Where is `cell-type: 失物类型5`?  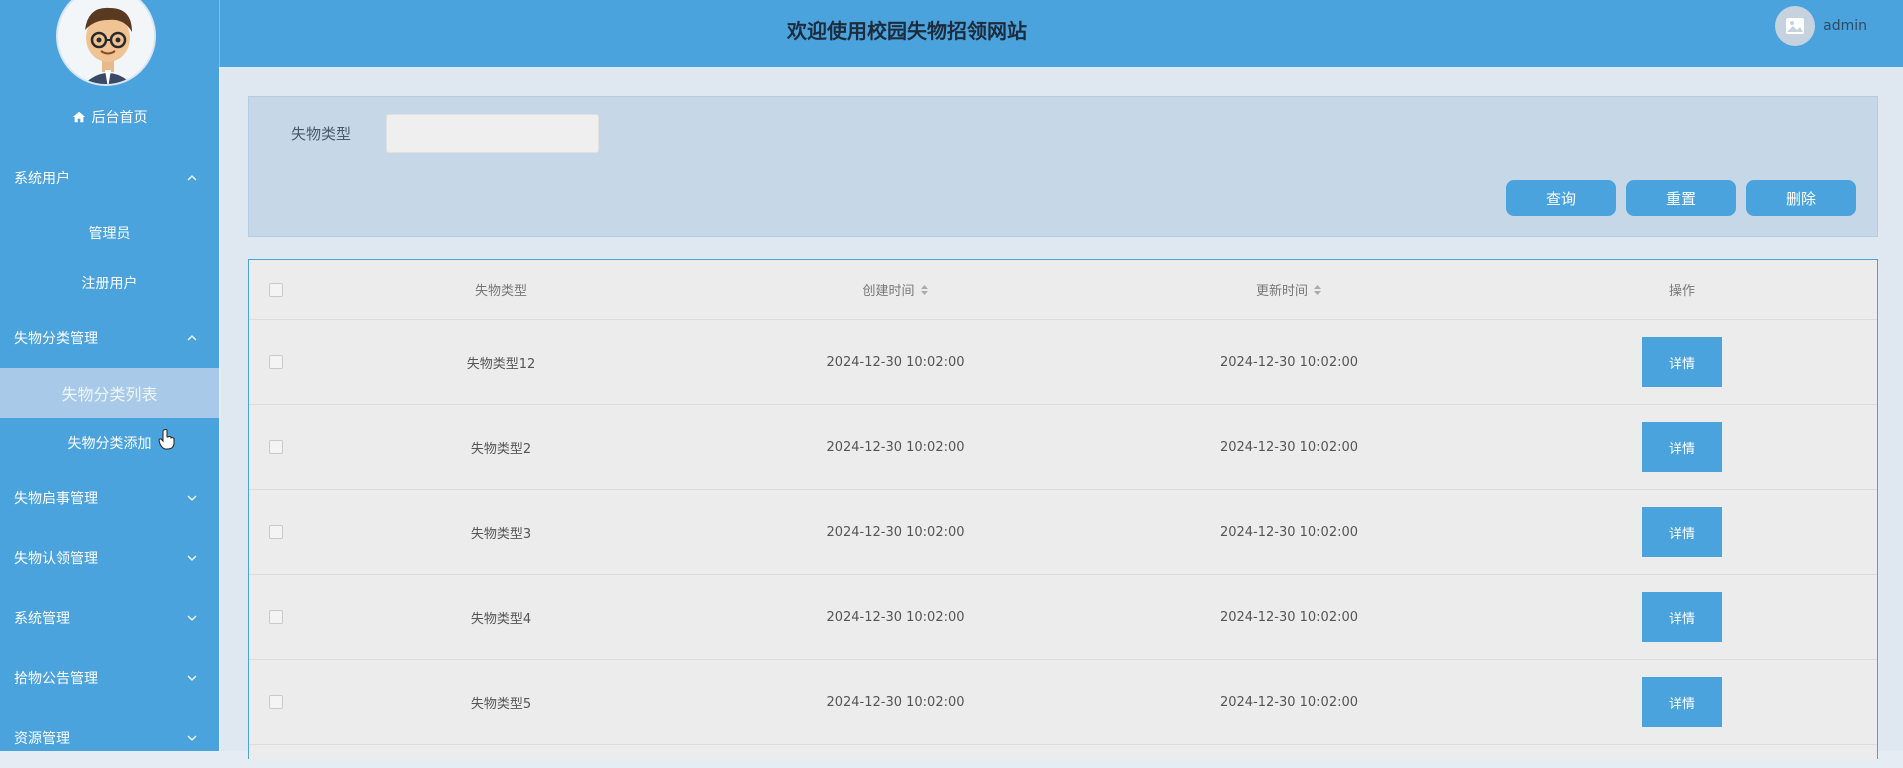 cell-type: 失物类型5 is located at coordinates (501, 704).